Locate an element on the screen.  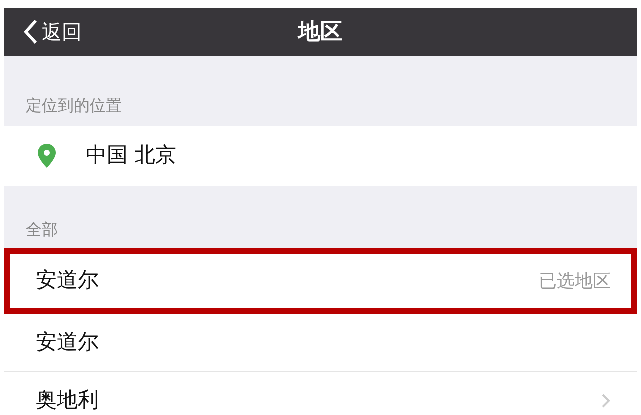
back-button: 返回 is located at coordinates (43, 32).